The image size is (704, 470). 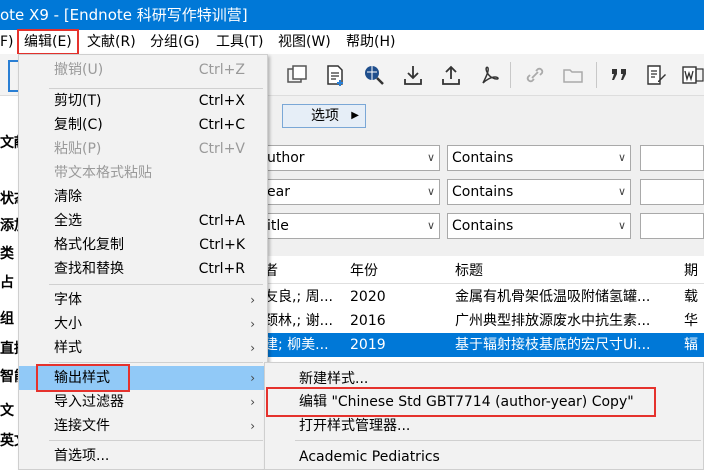 I want to click on column-header-year: 年份, so click(x=395, y=271).